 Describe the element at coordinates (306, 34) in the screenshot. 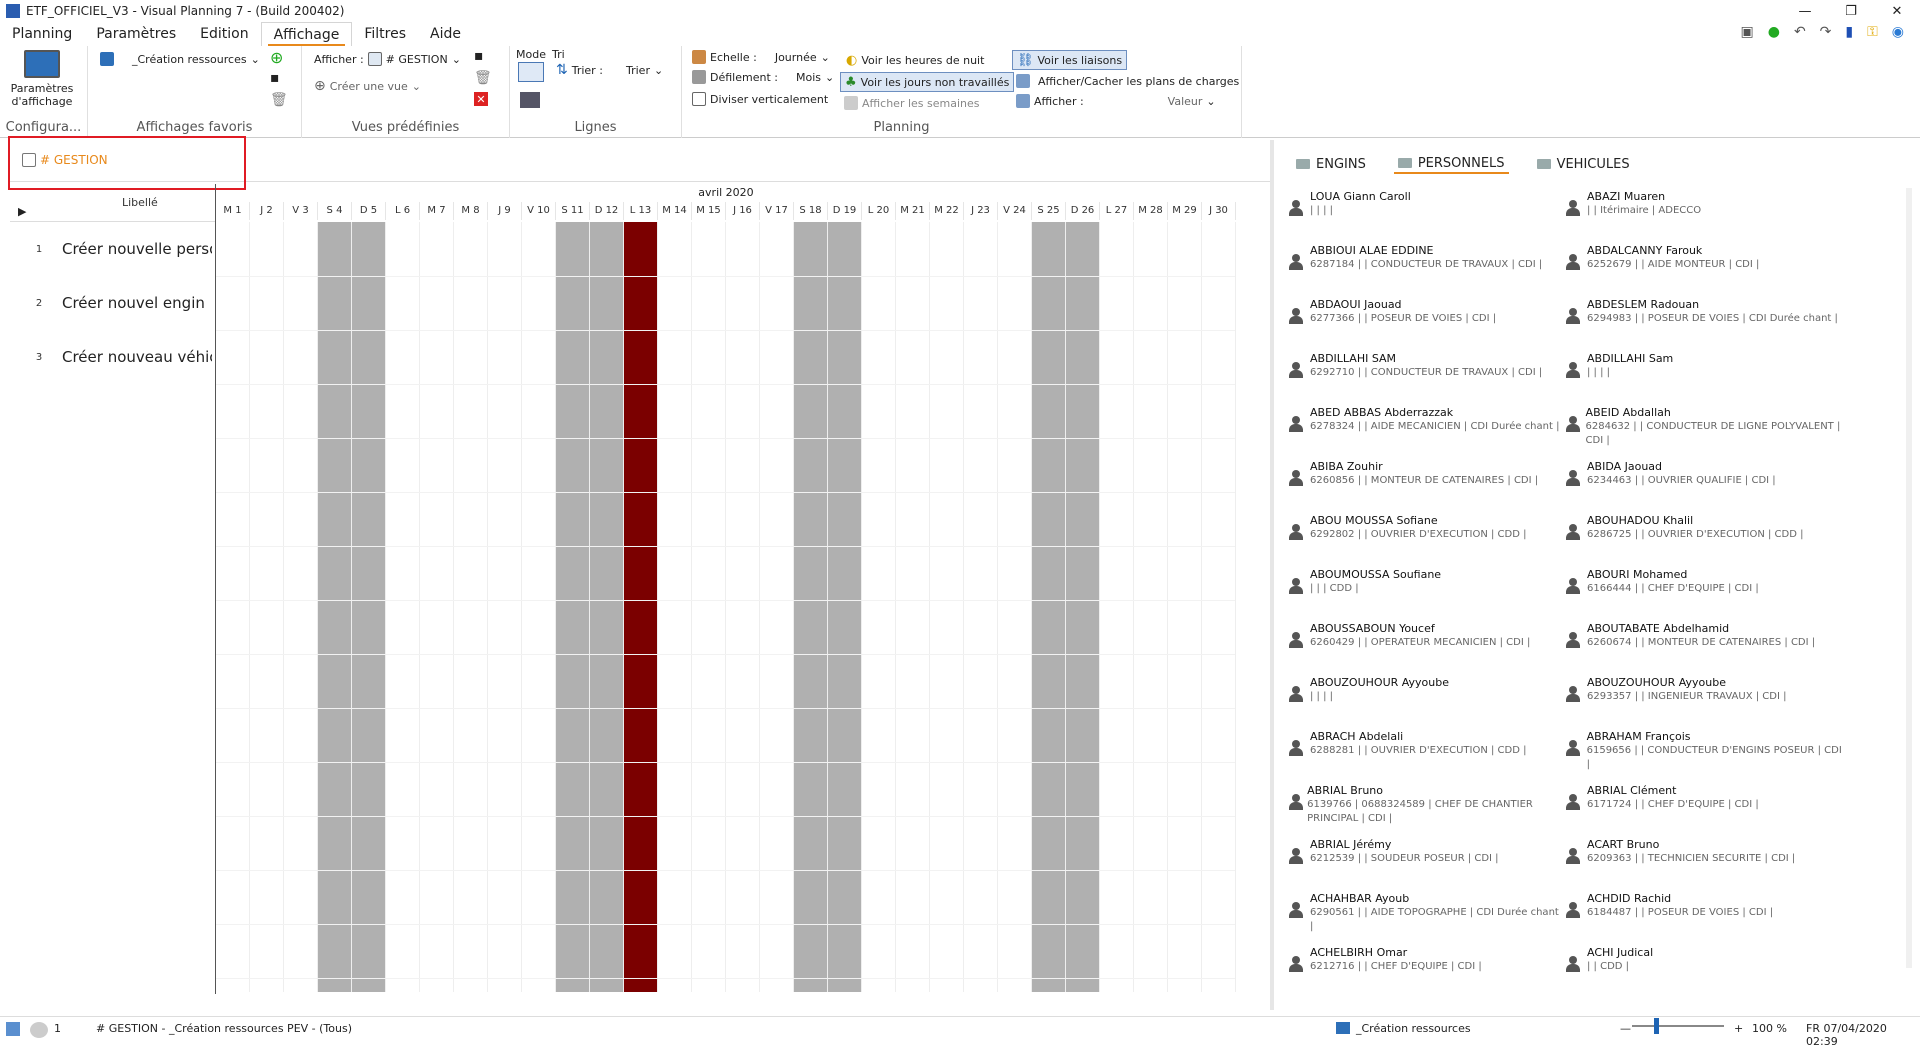

I see `menu-affichage: Affichage` at that location.